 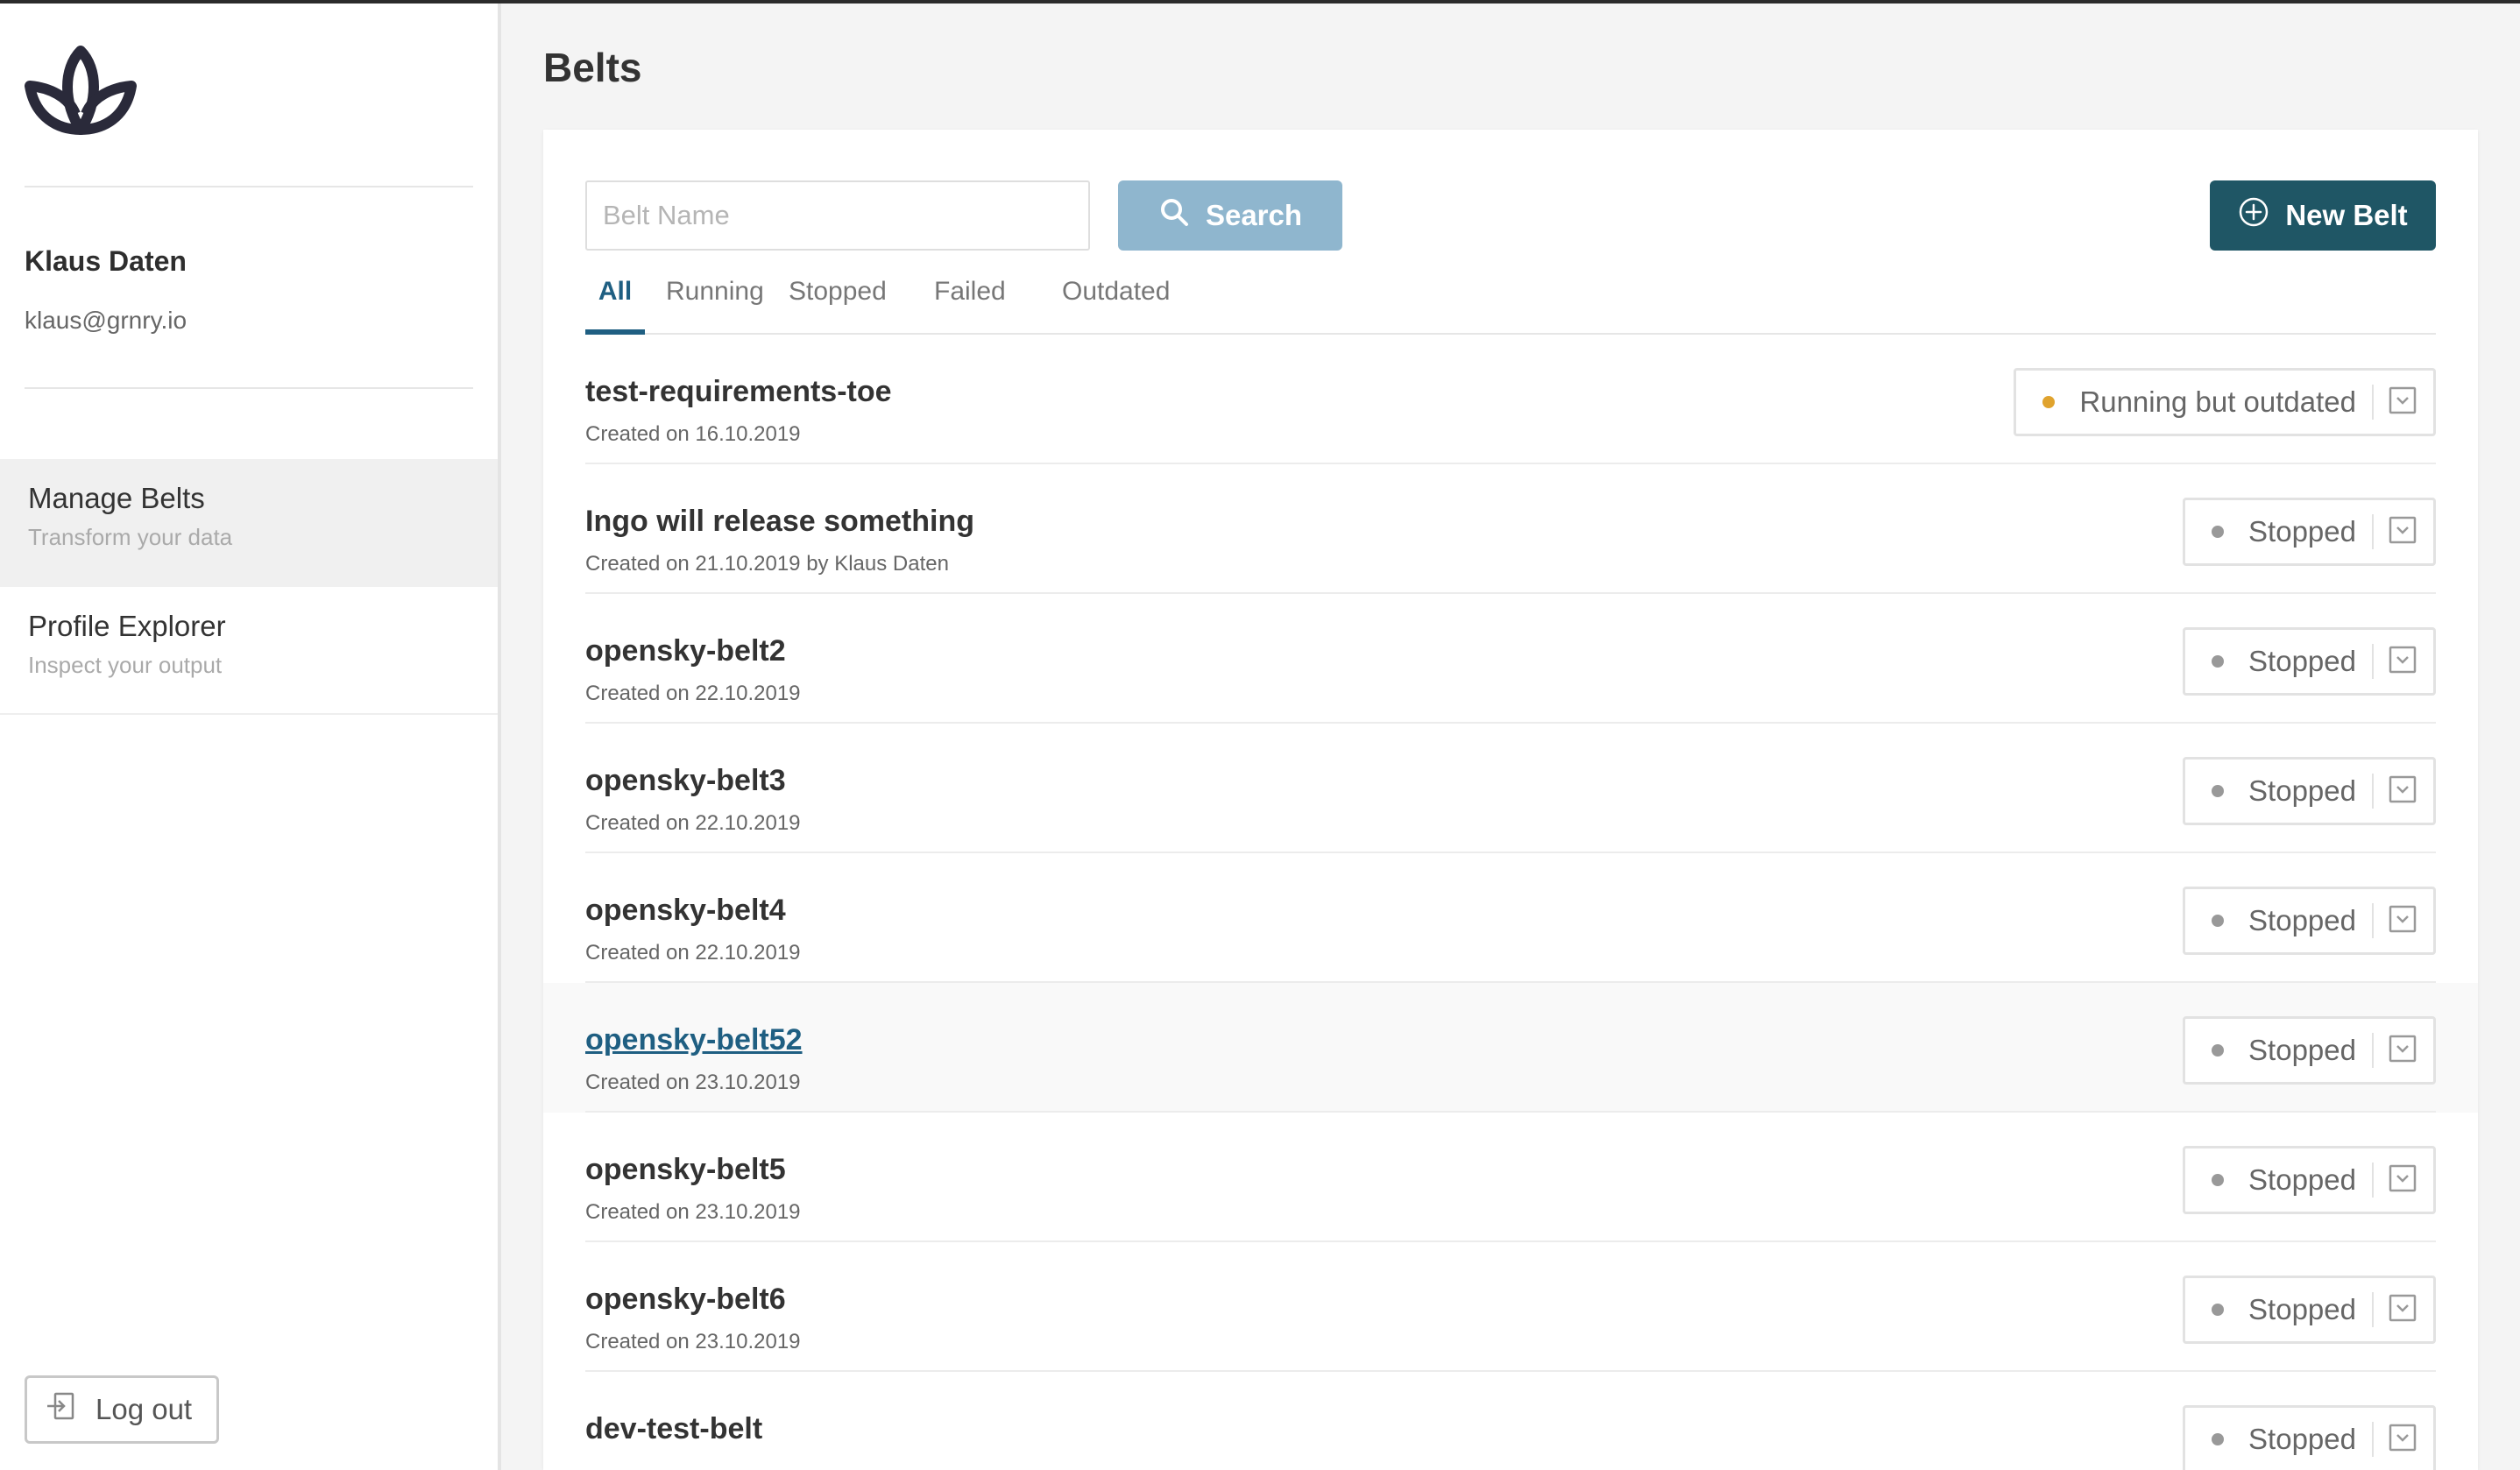 I want to click on status-label: Running but outdated, so click(x=2217, y=401).